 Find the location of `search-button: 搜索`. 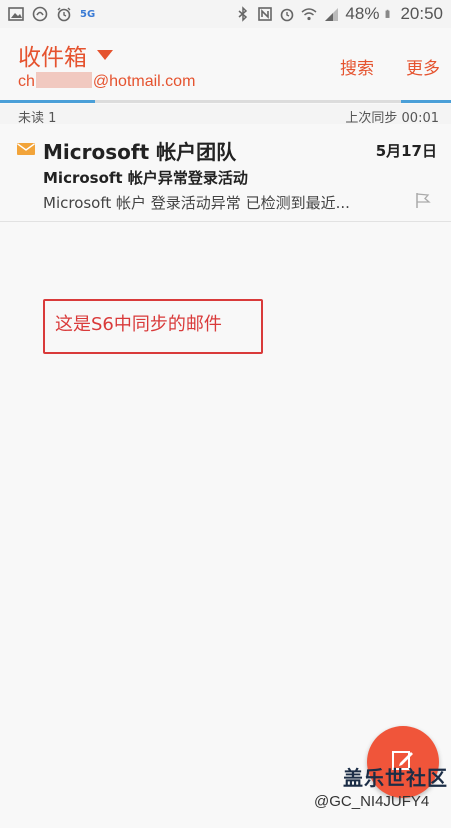

search-button: 搜索 is located at coordinates (357, 66).